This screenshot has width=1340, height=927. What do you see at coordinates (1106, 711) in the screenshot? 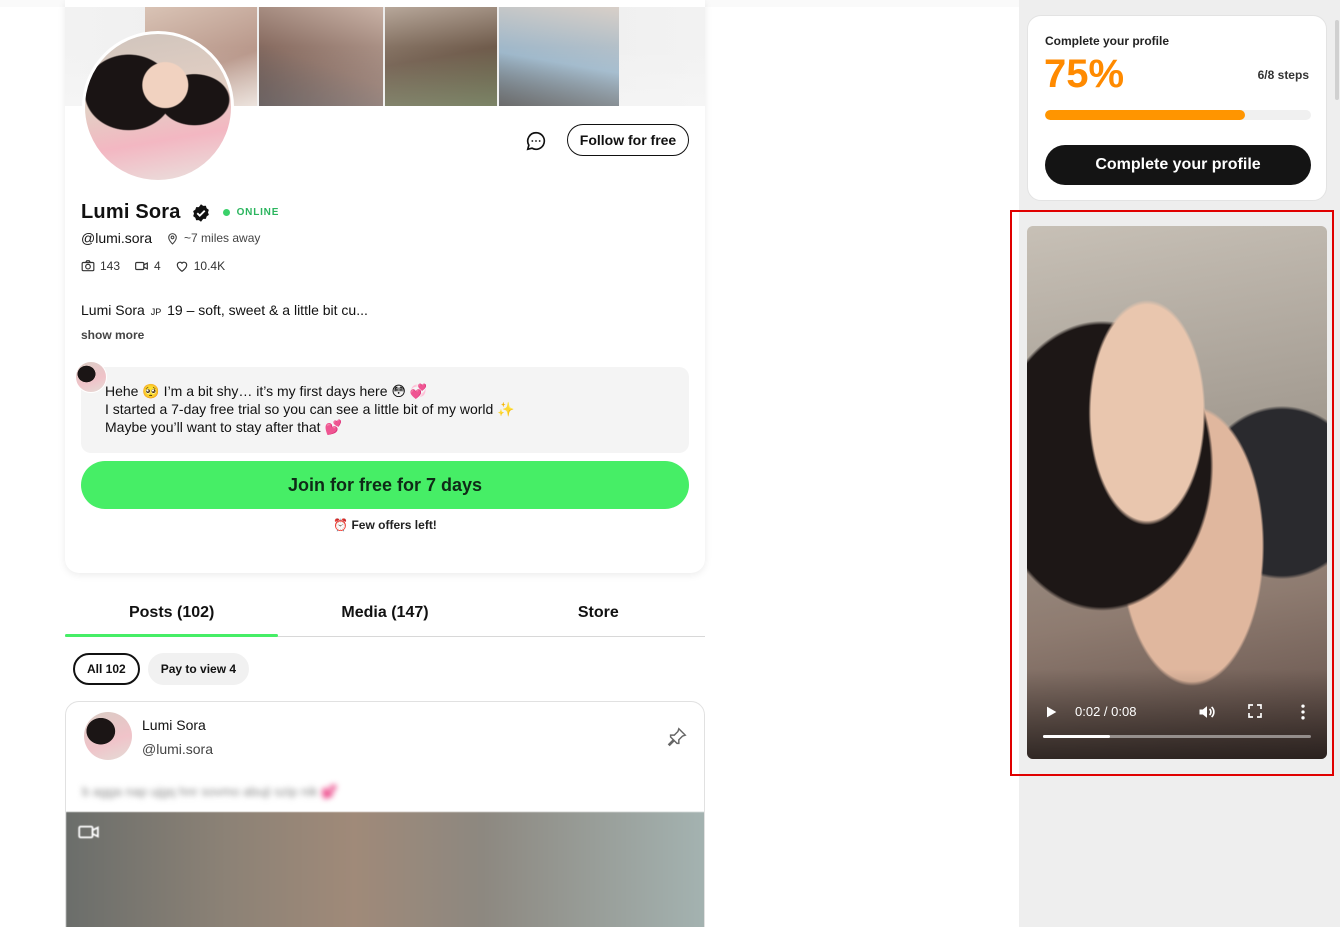
I see `video-time: 0:02 / 0:08` at bounding box center [1106, 711].